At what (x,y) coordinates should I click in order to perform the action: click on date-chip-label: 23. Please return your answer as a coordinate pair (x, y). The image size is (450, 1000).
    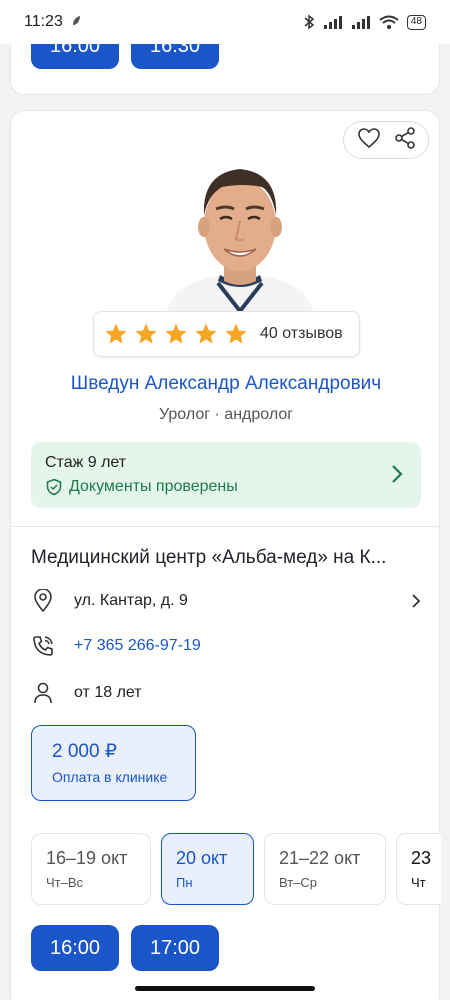
    Looking at the image, I should click on (421, 858).